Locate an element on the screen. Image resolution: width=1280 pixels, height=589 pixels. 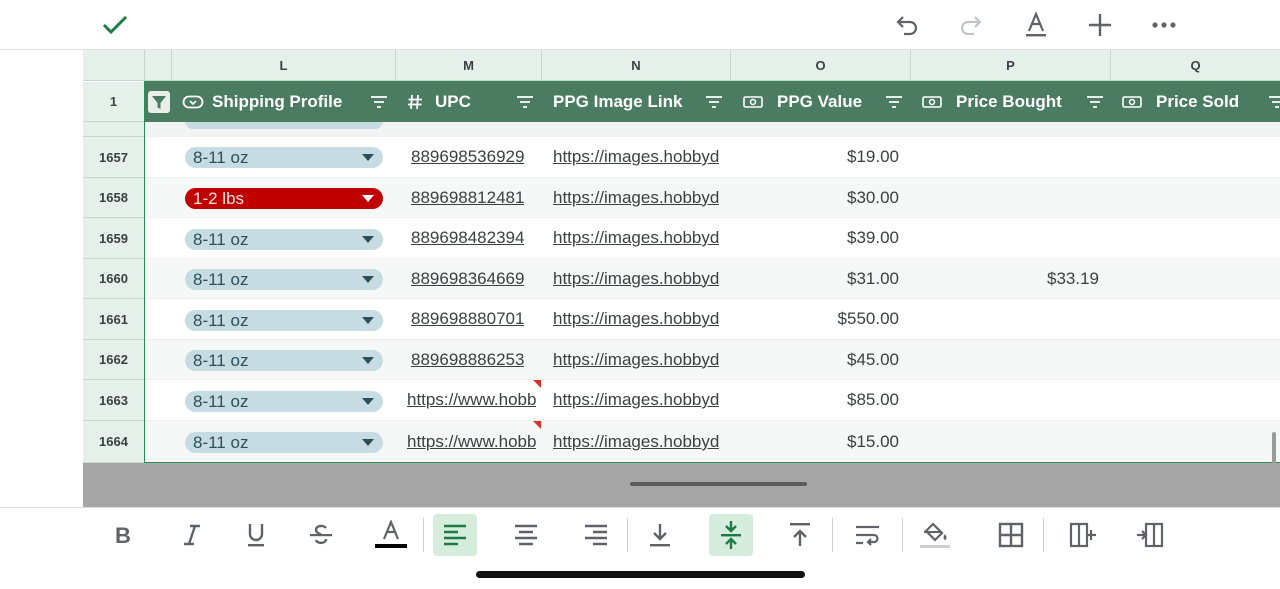
redo-icon is located at coordinates (971, 25).